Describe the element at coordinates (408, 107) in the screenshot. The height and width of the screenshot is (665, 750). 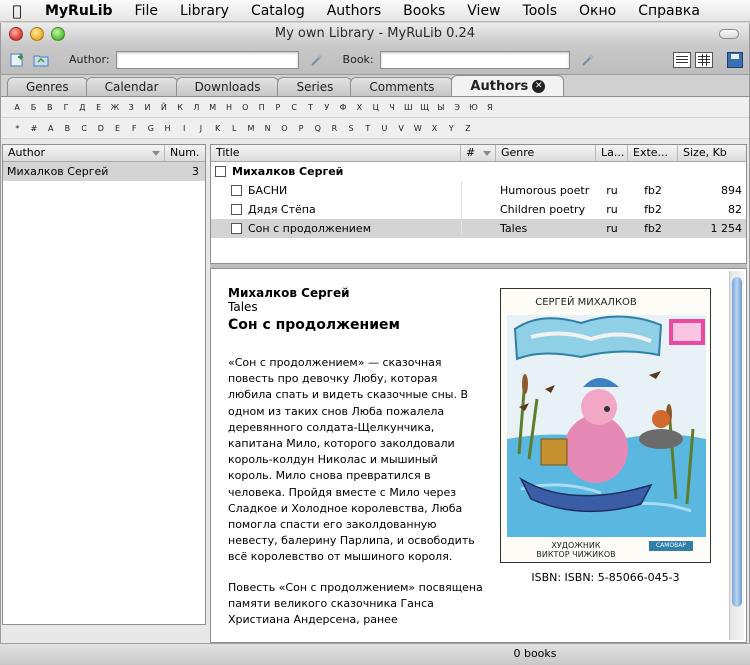
I see `cyrillic-letter-button: Ш` at that location.